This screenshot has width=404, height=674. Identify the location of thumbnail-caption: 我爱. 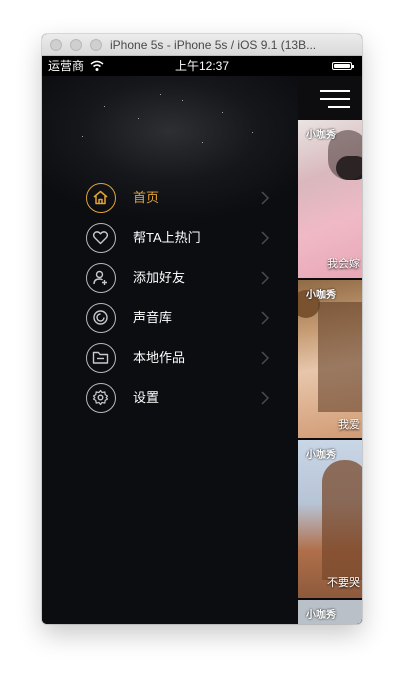
(349, 425).